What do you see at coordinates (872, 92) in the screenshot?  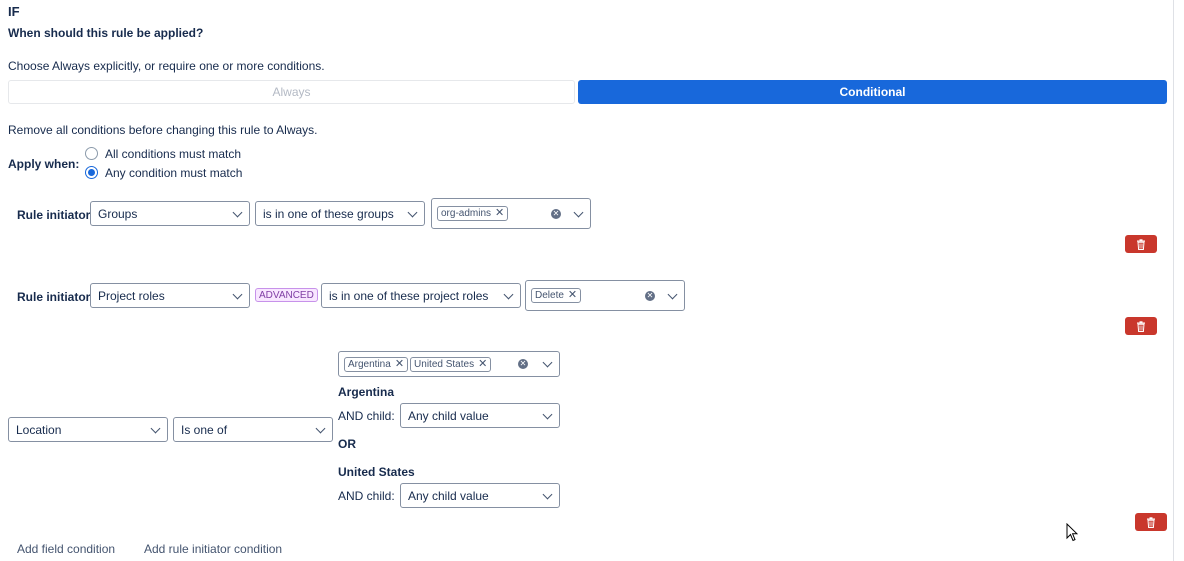 I see `conditional-button: Conditional` at bounding box center [872, 92].